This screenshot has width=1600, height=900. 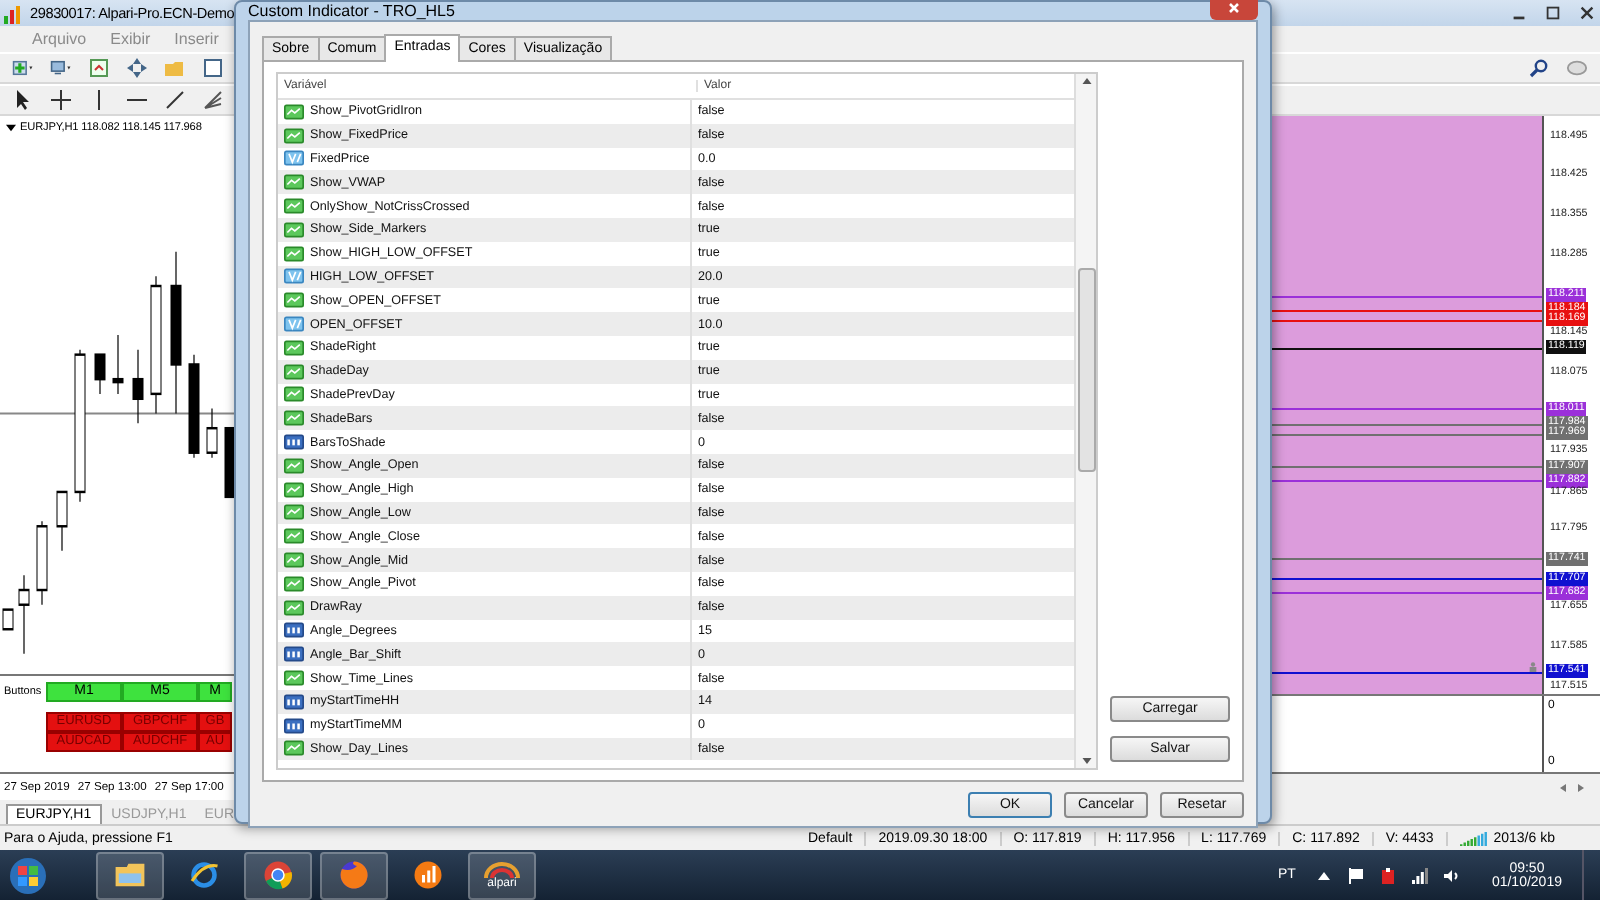 What do you see at coordinates (137, 68) in the screenshot?
I see `move-icon` at bounding box center [137, 68].